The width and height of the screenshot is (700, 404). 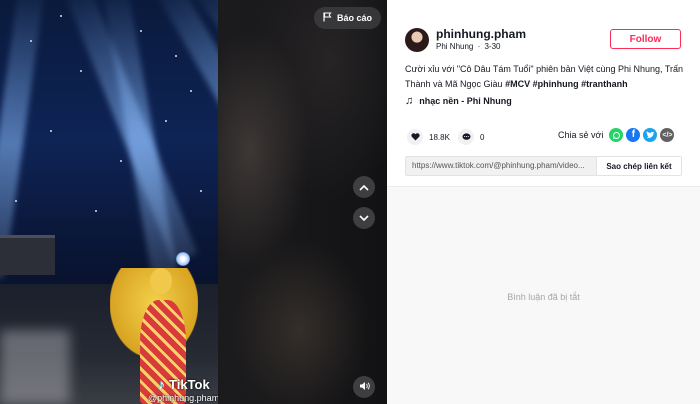 I want to click on volume-button, so click(x=364, y=387).